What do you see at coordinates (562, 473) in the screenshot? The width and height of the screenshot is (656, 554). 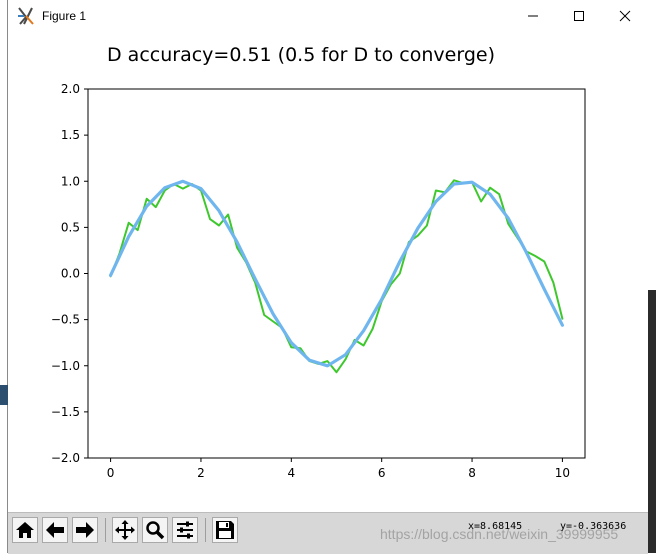 I see `x-tick-label: 10` at bounding box center [562, 473].